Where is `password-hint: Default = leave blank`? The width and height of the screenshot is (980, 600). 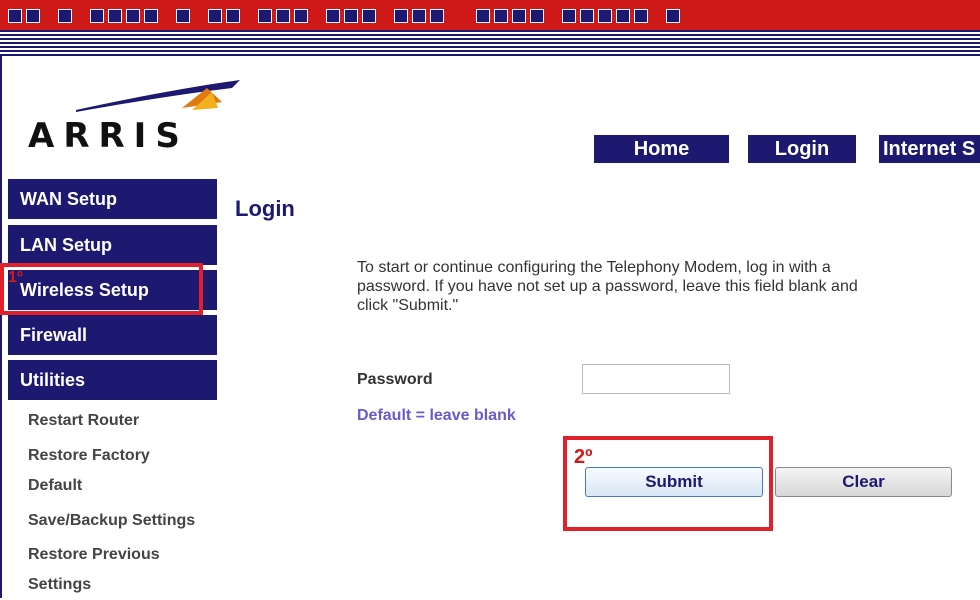 password-hint: Default = leave blank is located at coordinates (436, 415).